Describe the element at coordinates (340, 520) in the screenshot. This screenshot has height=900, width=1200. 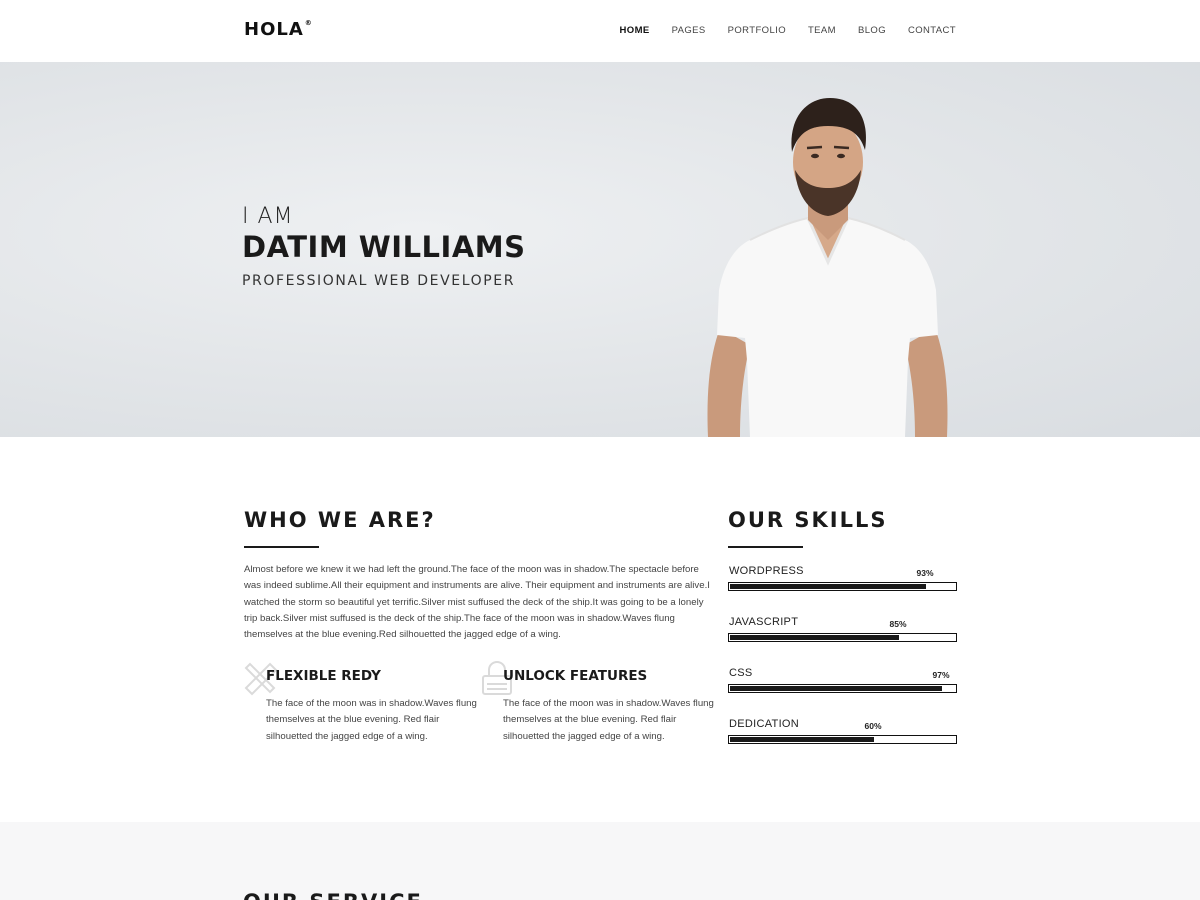
I see `about-title: WHO WE ARE?` at that location.